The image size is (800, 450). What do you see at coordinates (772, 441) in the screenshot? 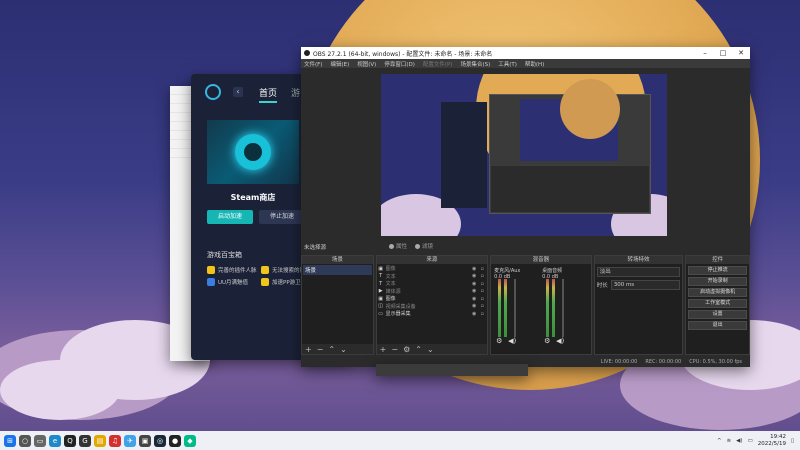
I see `clock: 19:42 2022/5/19` at bounding box center [772, 441].